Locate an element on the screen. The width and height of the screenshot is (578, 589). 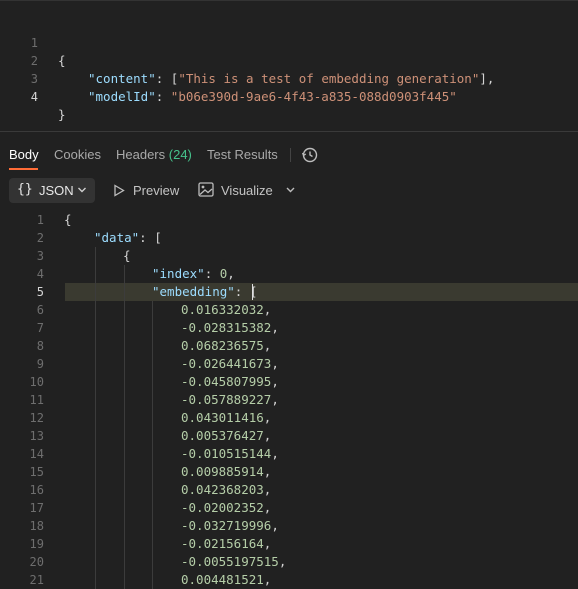
json-number: -0.026441673 is located at coordinates (226, 363).